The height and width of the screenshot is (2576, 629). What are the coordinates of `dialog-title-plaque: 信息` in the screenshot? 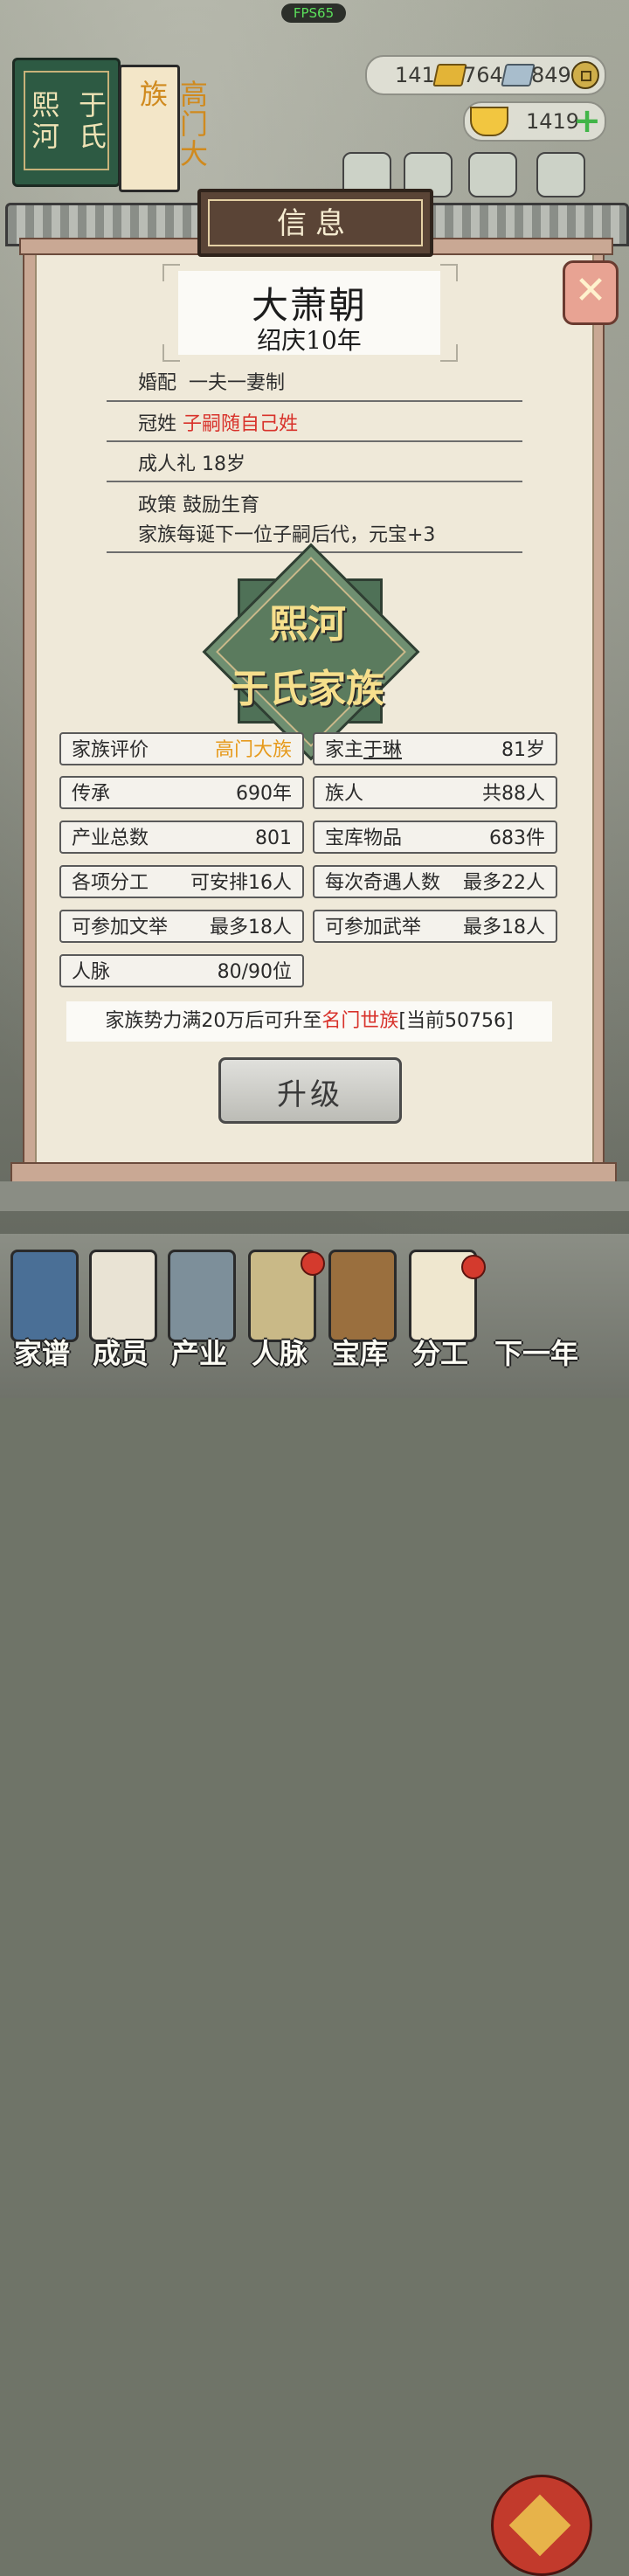 It's located at (315, 223).